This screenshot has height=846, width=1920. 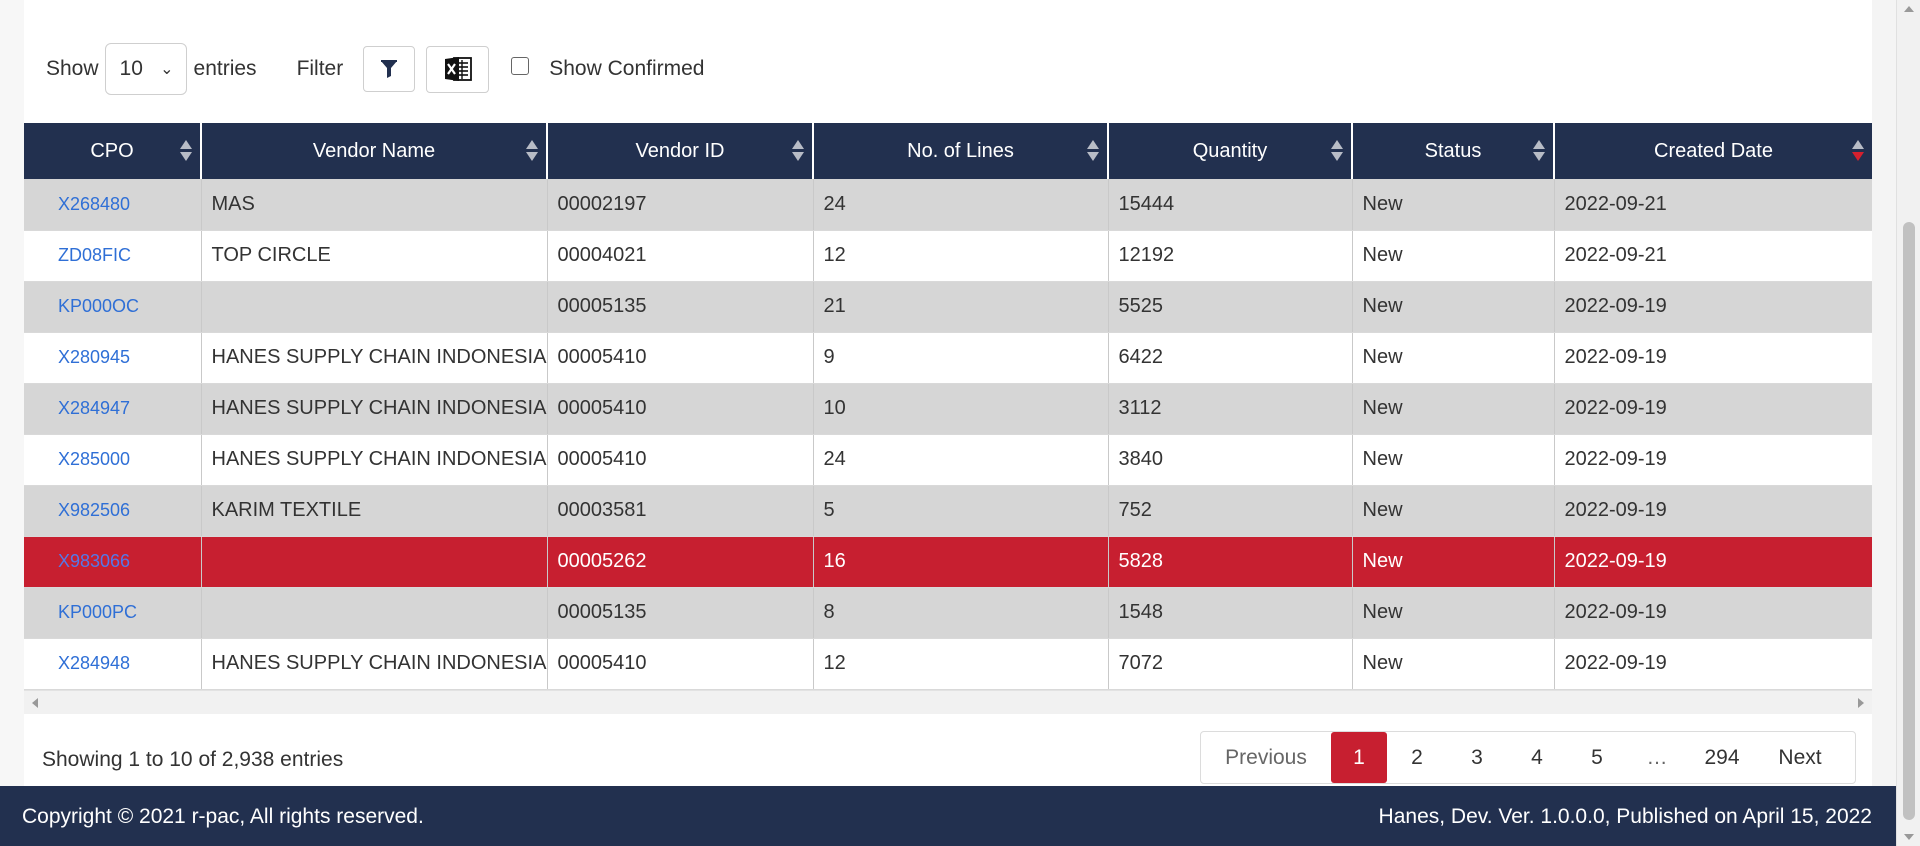 What do you see at coordinates (1230, 256) in the screenshot?
I see `quantity-cell: 12192` at bounding box center [1230, 256].